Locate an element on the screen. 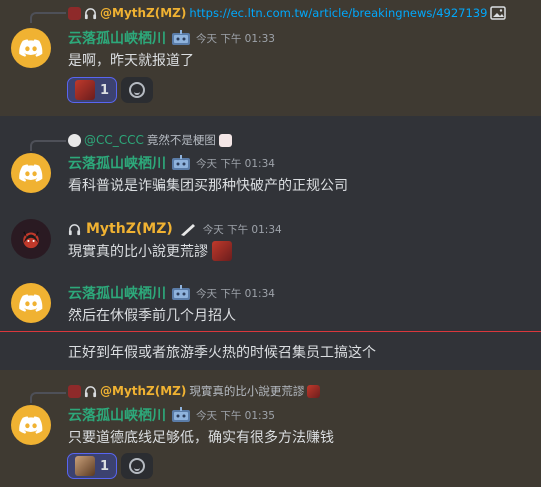 Image resolution: width=541 pixels, height=487 pixels. reply-reference: @CC_CCC 竟然不是梗图 is located at coordinates (150, 140).